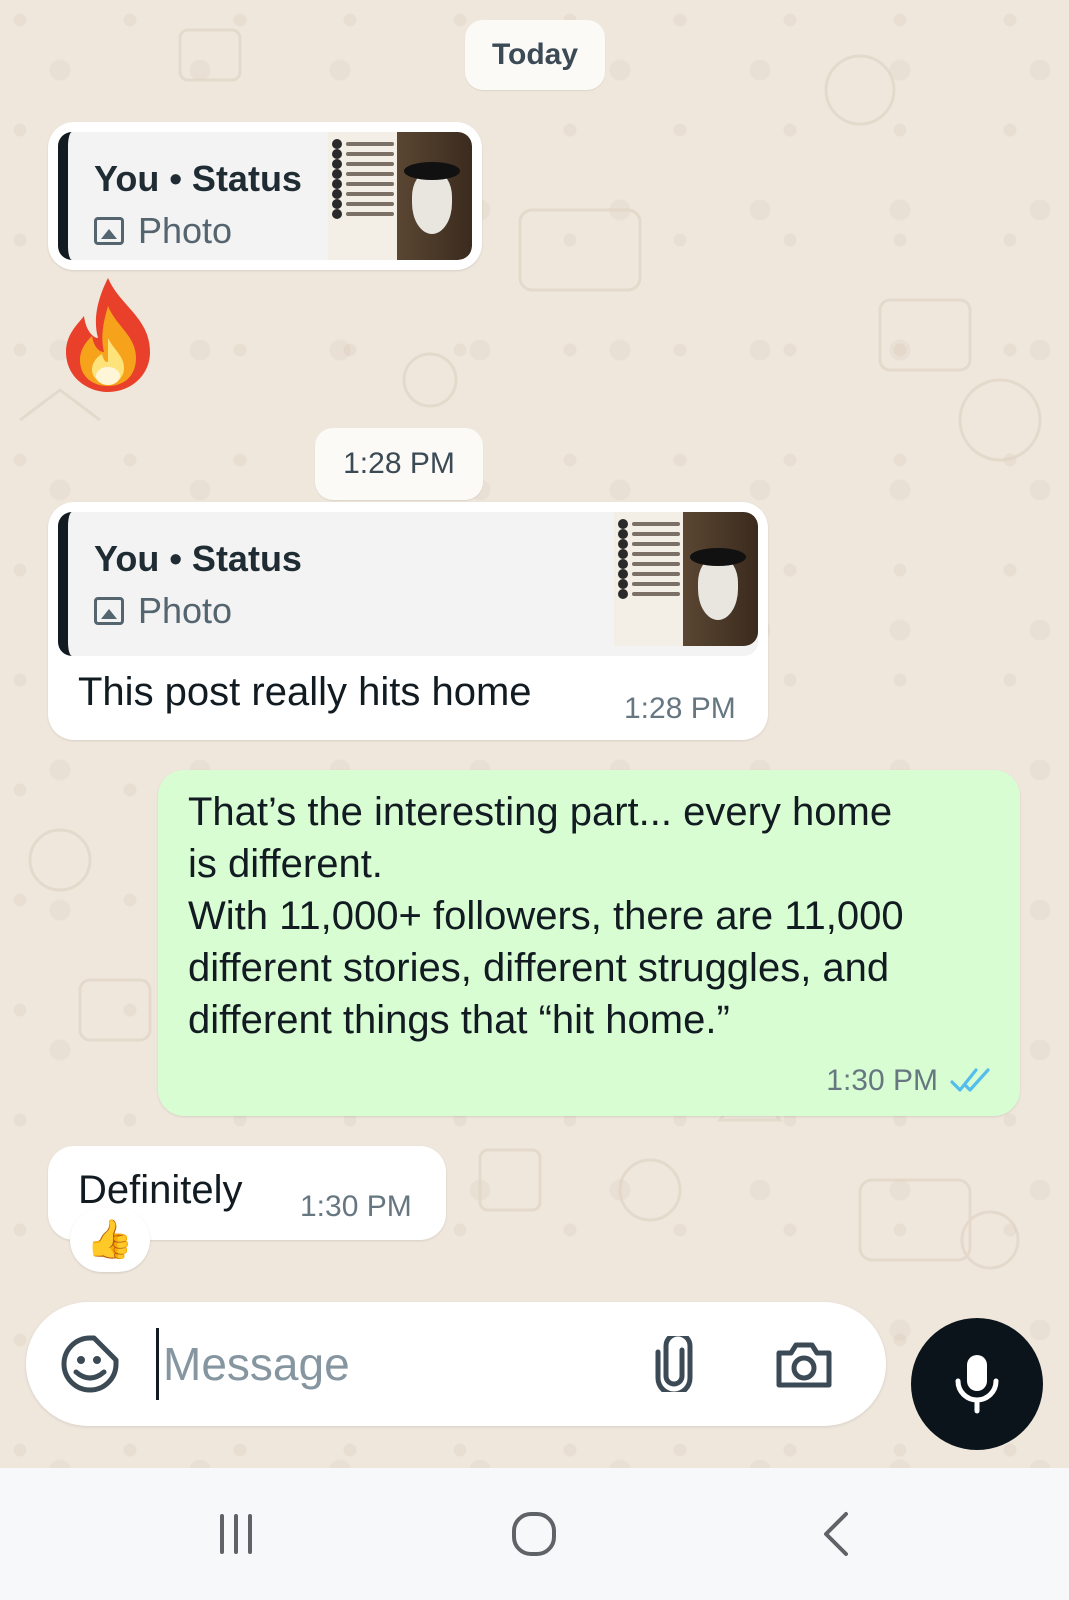 This screenshot has width=1069, height=1600. I want to click on home-icon, so click(534, 1534).